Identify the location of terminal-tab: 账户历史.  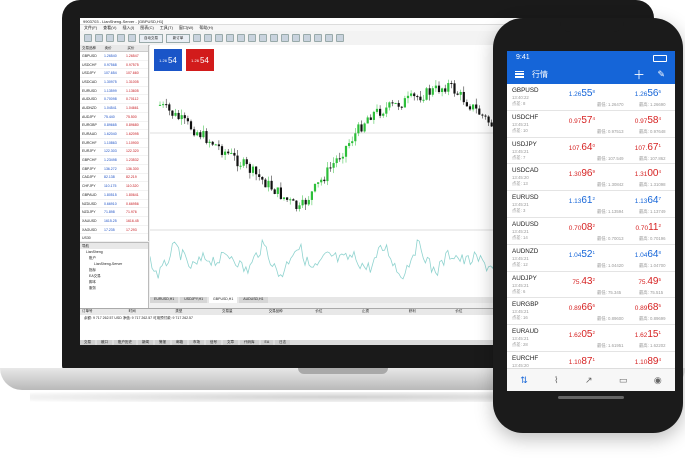
(125, 342).